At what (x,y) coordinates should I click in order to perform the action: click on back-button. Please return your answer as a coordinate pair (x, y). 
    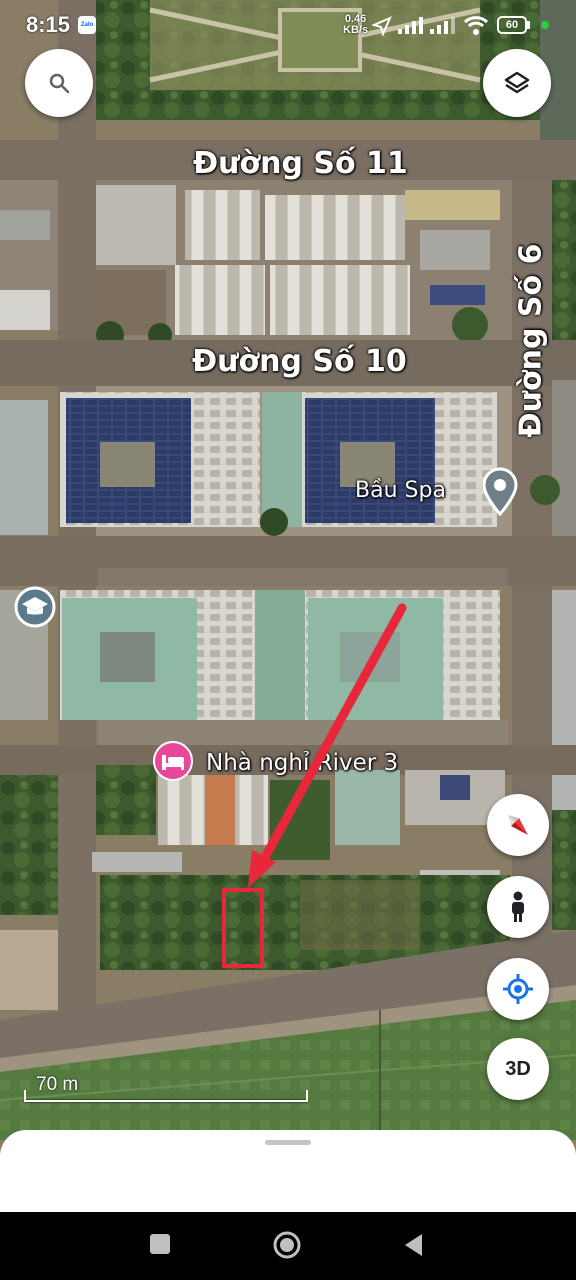
    Looking at the image, I should click on (414, 1245).